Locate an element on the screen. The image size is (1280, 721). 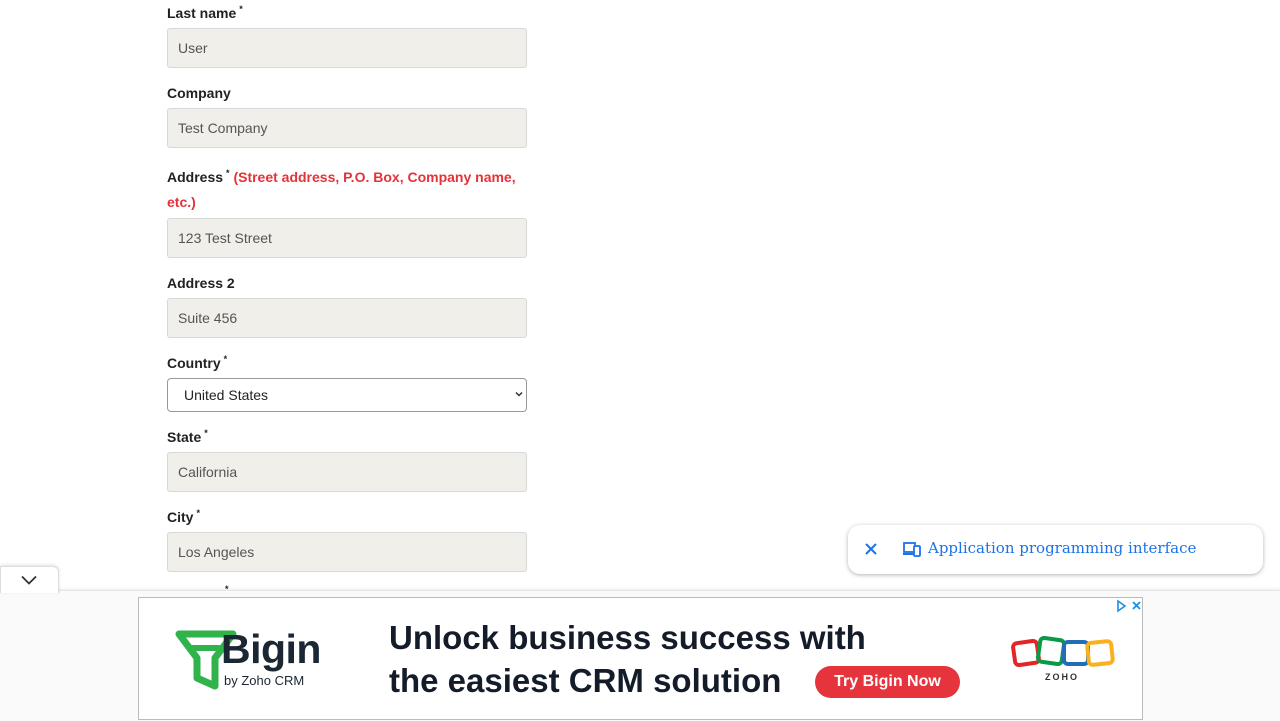
ad-brand-sub: by Zoho CRM is located at coordinates (264, 680).